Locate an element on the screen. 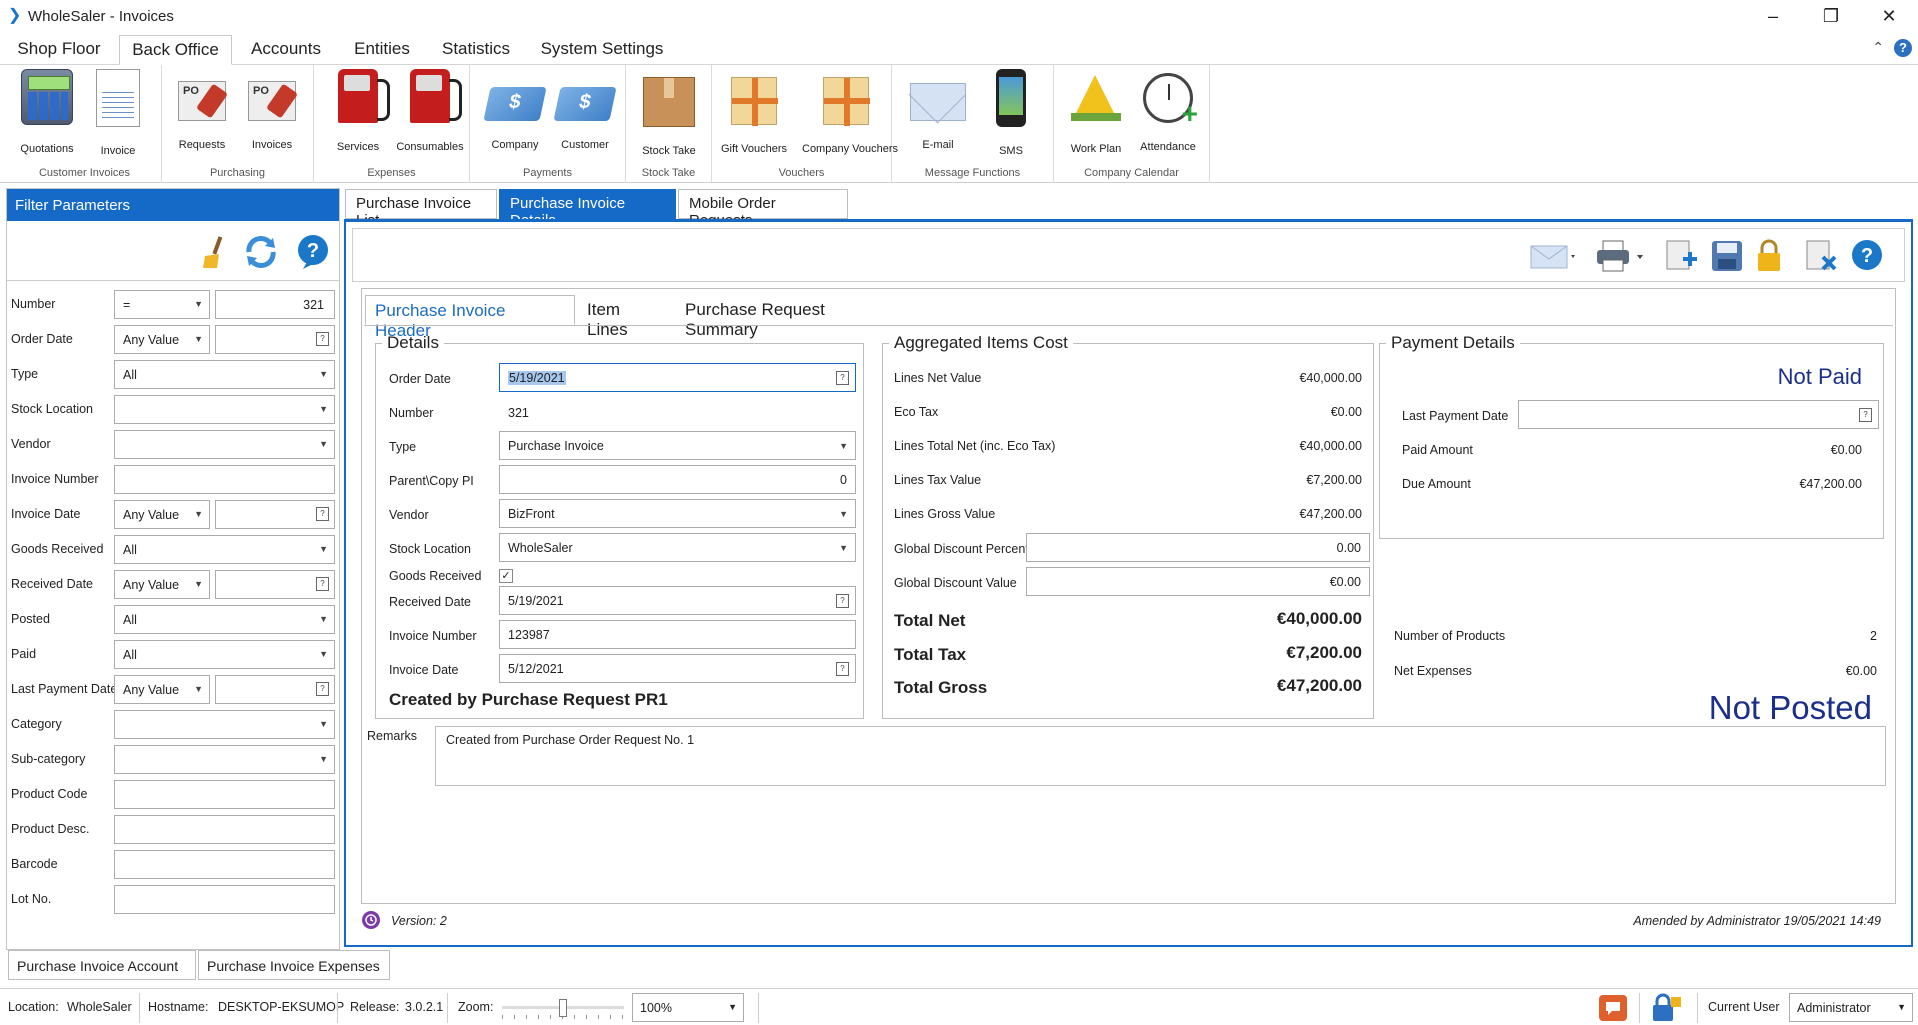 This screenshot has width=1918, height=1025. lot-no-input is located at coordinates (224, 899).